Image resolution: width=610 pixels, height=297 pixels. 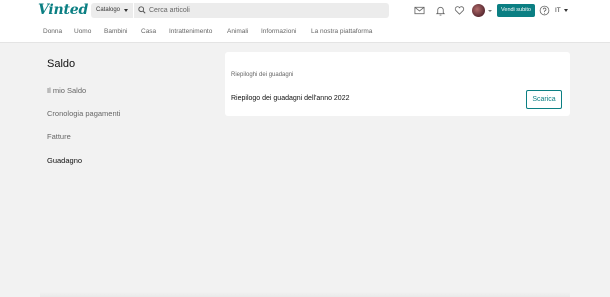 What do you see at coordinates (478, 10) in the screenshot?
I see `avatar` at bounding box center [478, 10].